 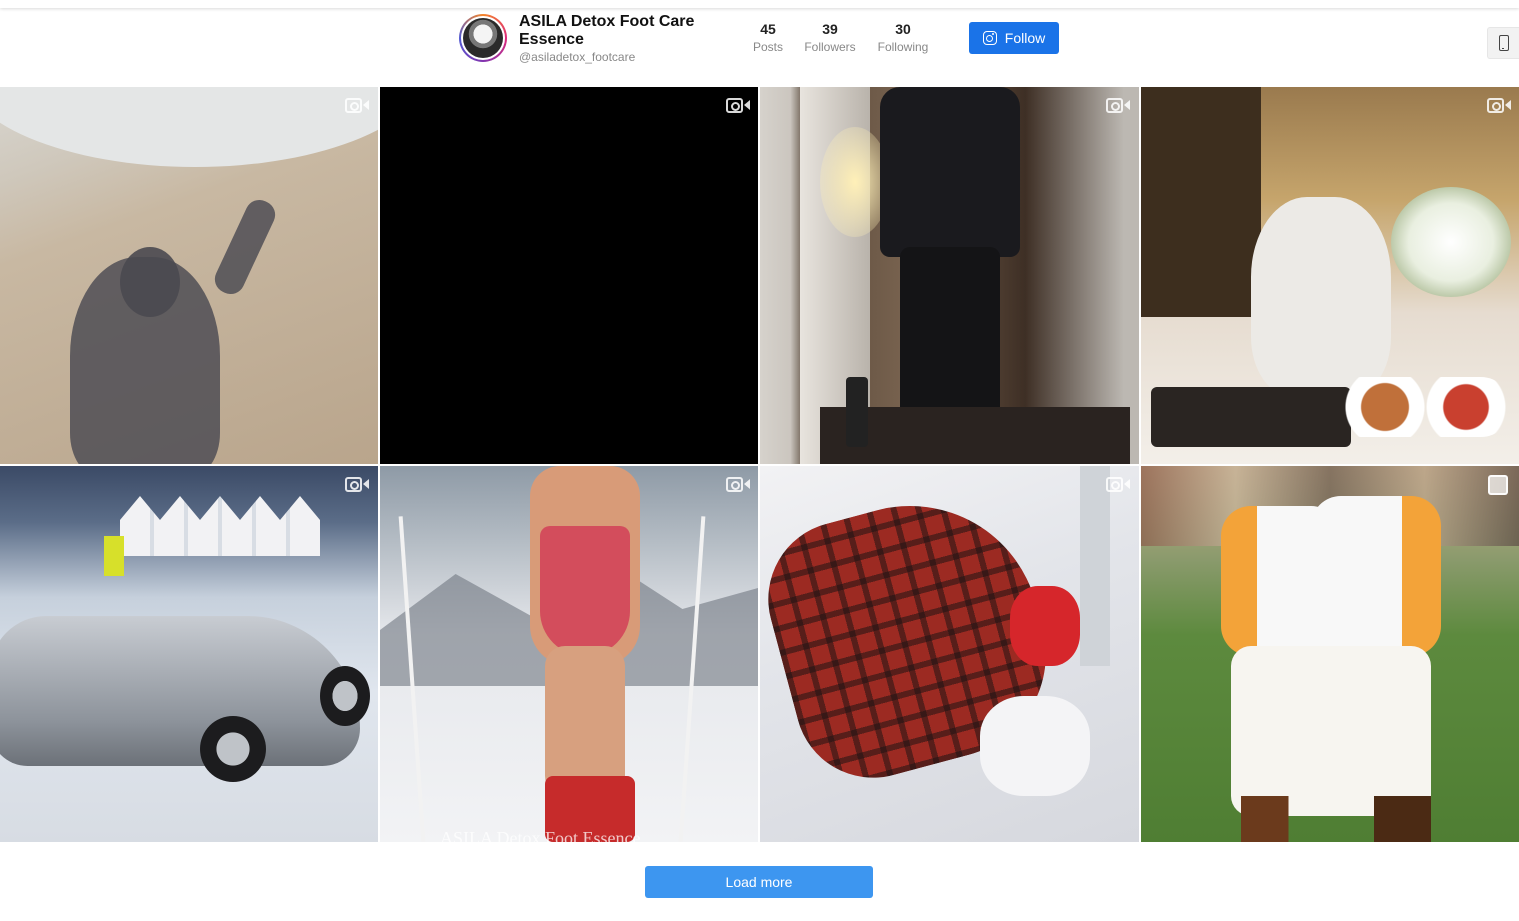 I want to click on stat-followers-value: 39, so click(x=830, y=29).